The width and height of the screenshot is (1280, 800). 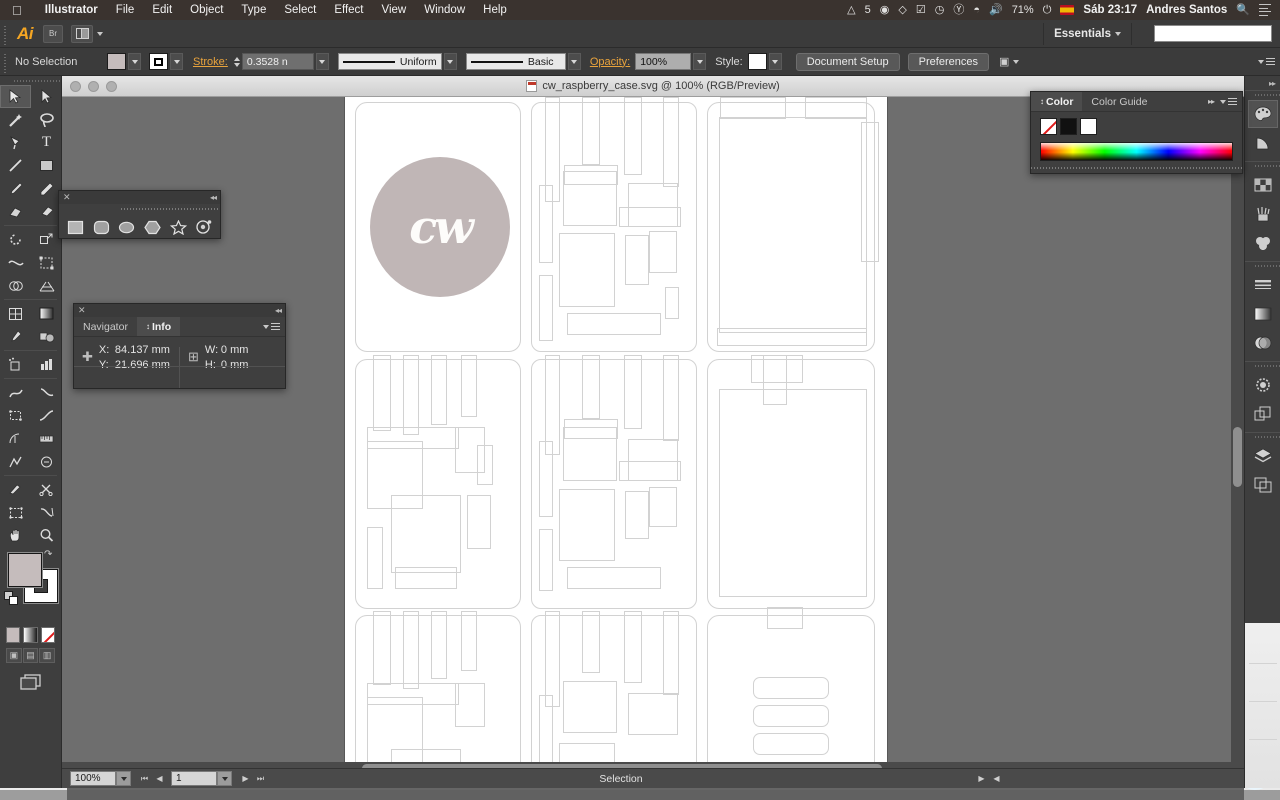 I want to click on symbol-shifter-tool, so click(x=46, y=461).